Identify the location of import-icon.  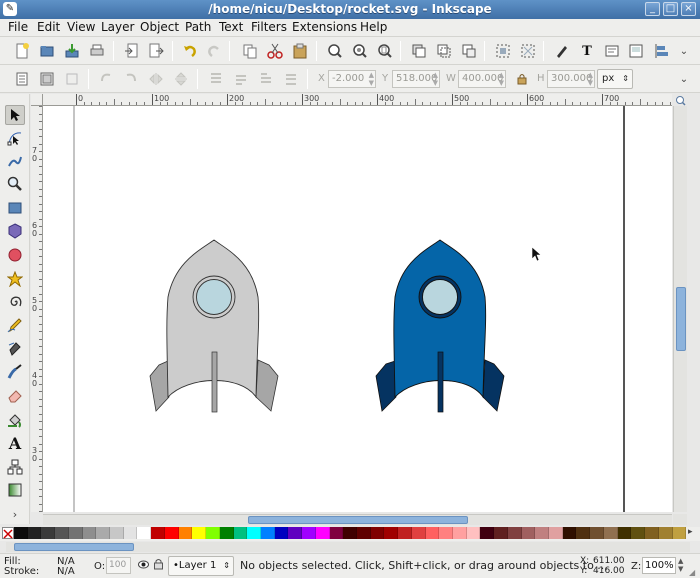
(132, 51).